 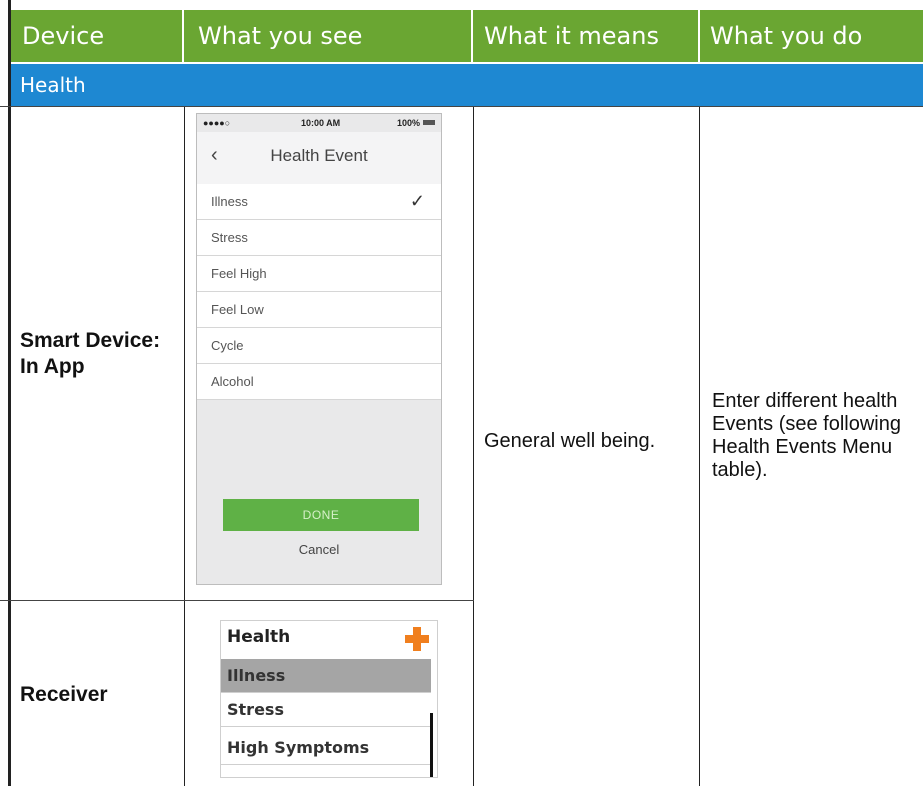 What do you see at coordinates (429, 122) in the screenshot?
I see `battery-icon` at bounding box center [429, 122].